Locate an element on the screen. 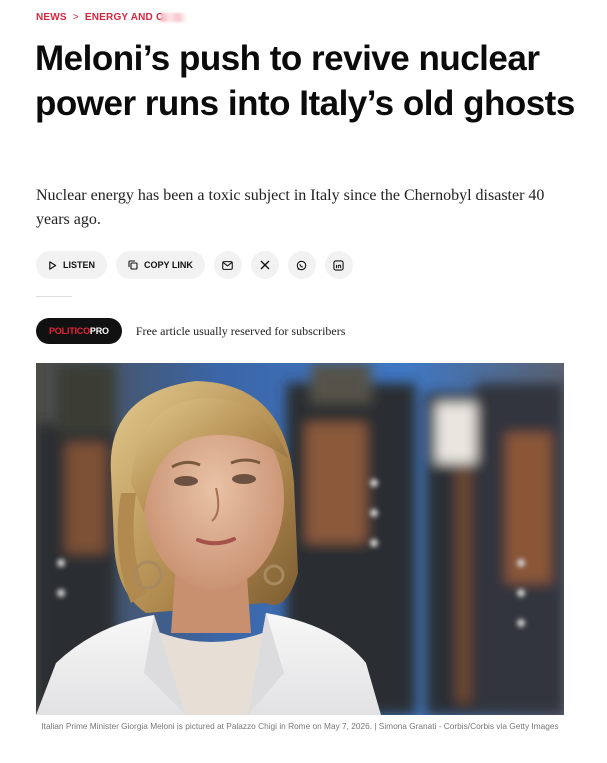 Image resolution: width=607 pixels, height=763 pixels. listen-button: LISTEN is located at coordinates (72, 265).